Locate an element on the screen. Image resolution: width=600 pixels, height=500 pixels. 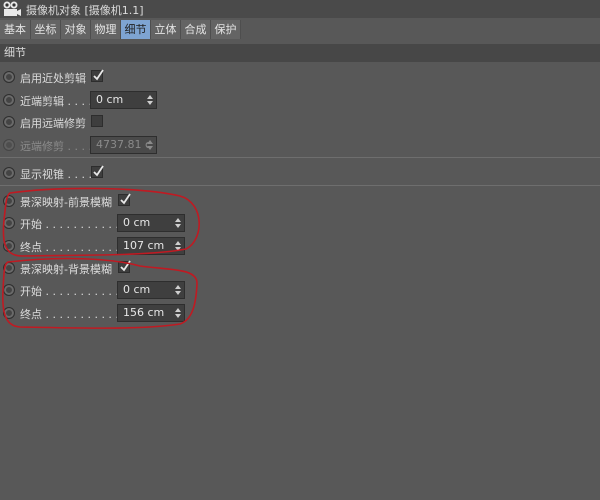
tab-bar: 基本 坐标 对象 物理 细节 立体 合成 保护 is located at coordinates (300, 30).